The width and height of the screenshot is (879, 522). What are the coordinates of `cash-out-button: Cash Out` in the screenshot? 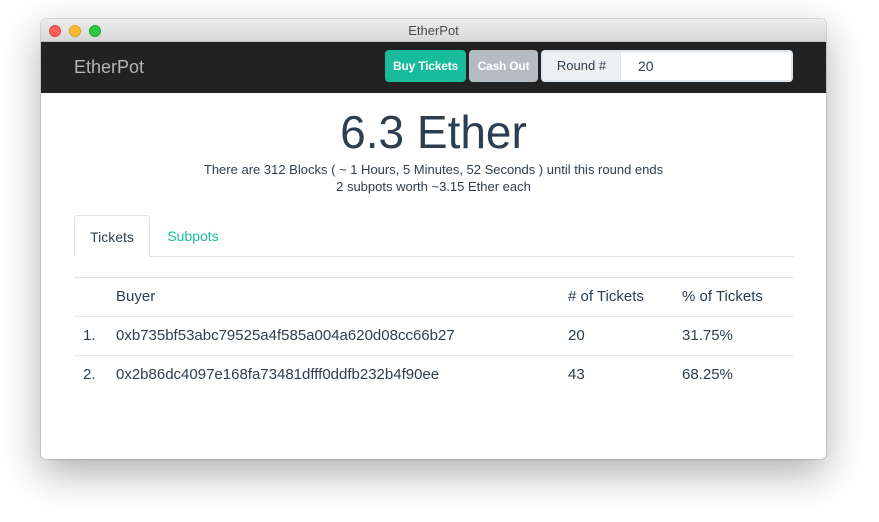 It's located at (503, 66).